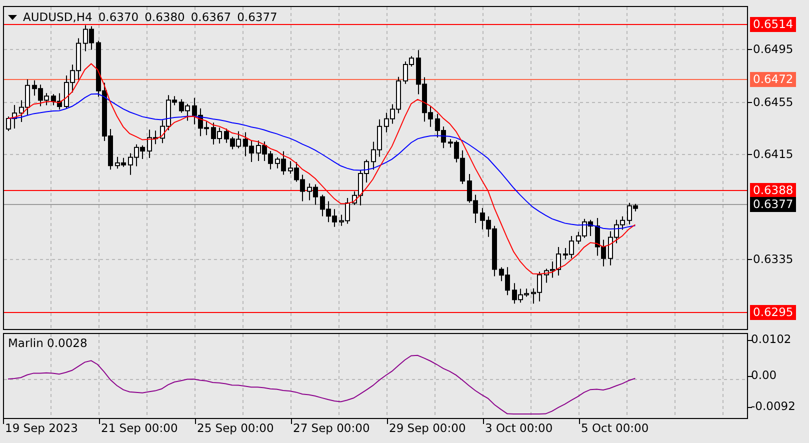 Image resolution: width=809 pixels, height=443 pixels. What do you see at coordinates (773, 79) in the screenshot?
I see `price-level-label: 0.6472` at bounding box center [773, 79].